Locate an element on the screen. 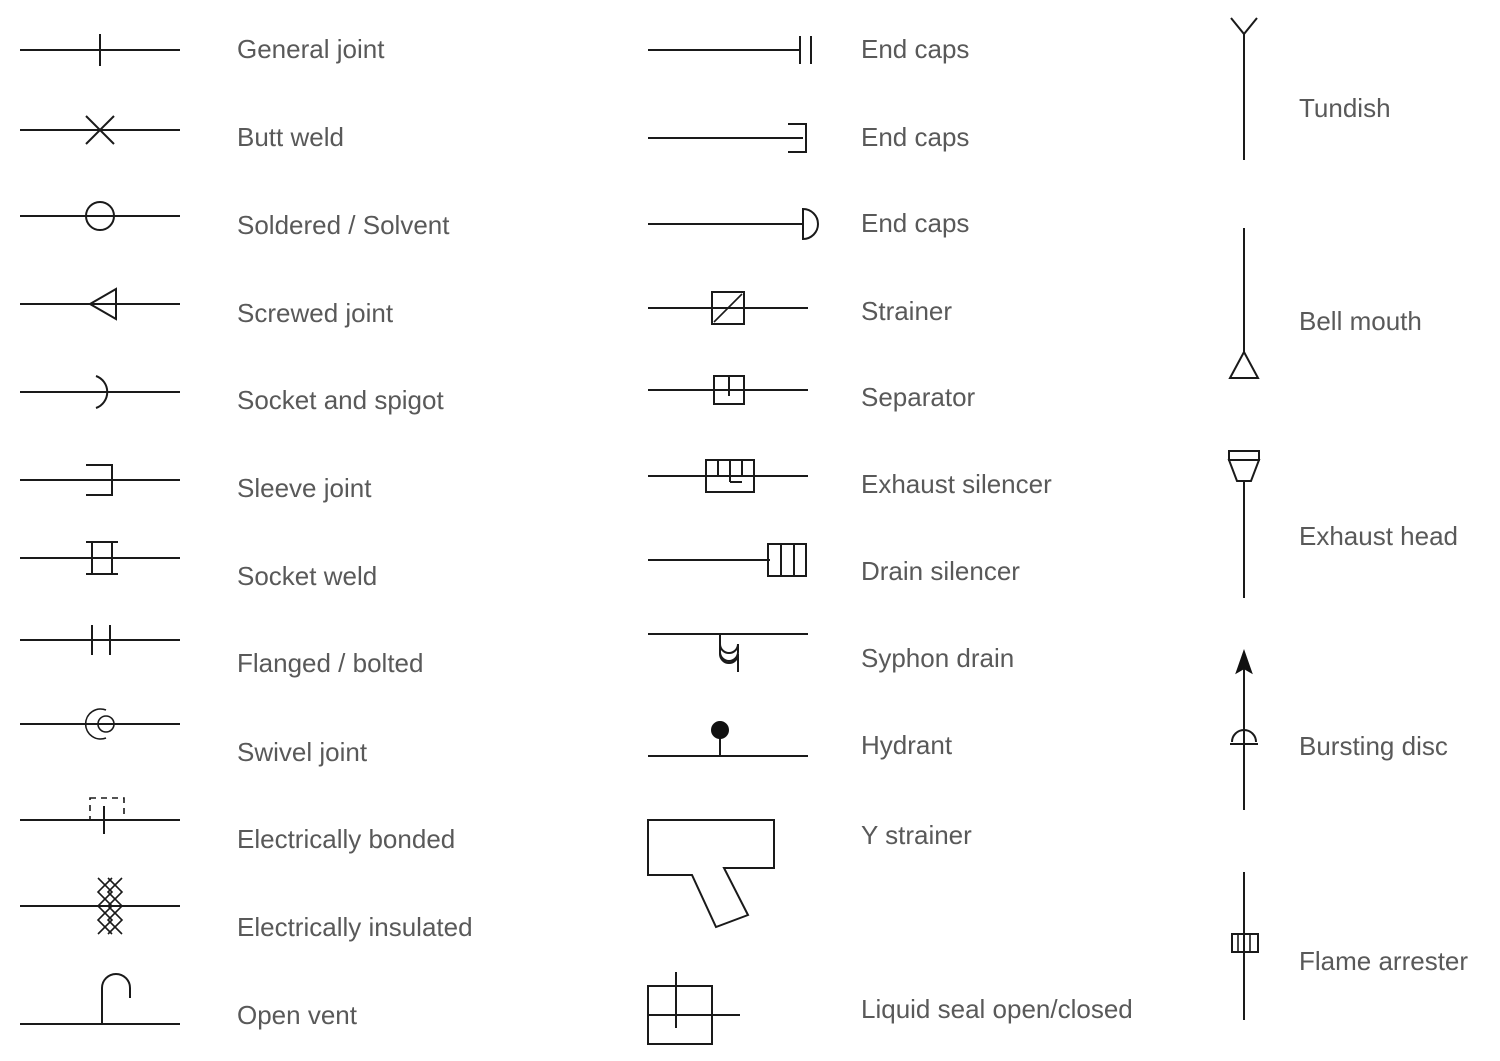  syphon-drain-label: Syphon drain is located at coordinates (938, 658).